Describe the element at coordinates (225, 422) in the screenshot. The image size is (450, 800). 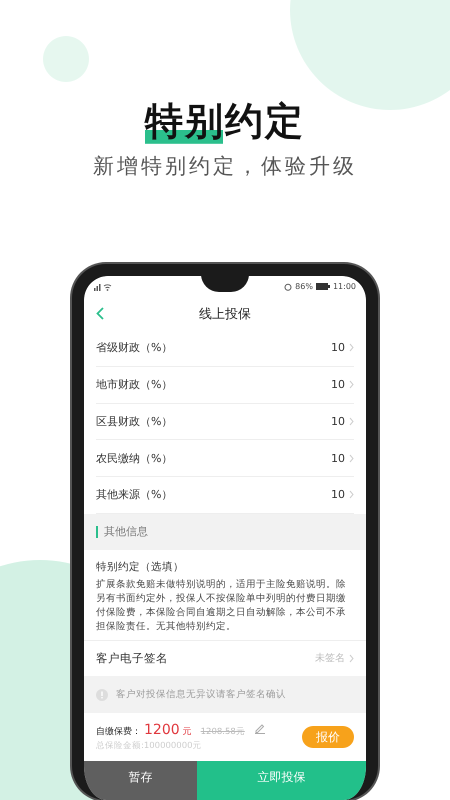
I see `form-row: 区县财政（%） 10` at that location.